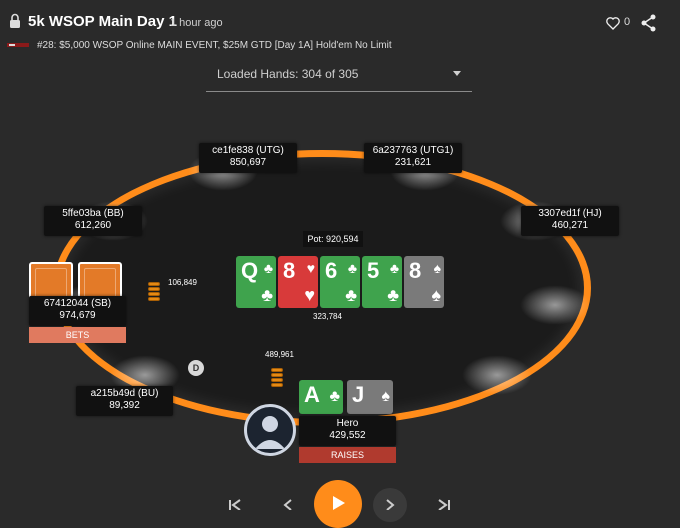 This screenshot has width=680, height=528. I want to click on next-icon, so click(390, 505).